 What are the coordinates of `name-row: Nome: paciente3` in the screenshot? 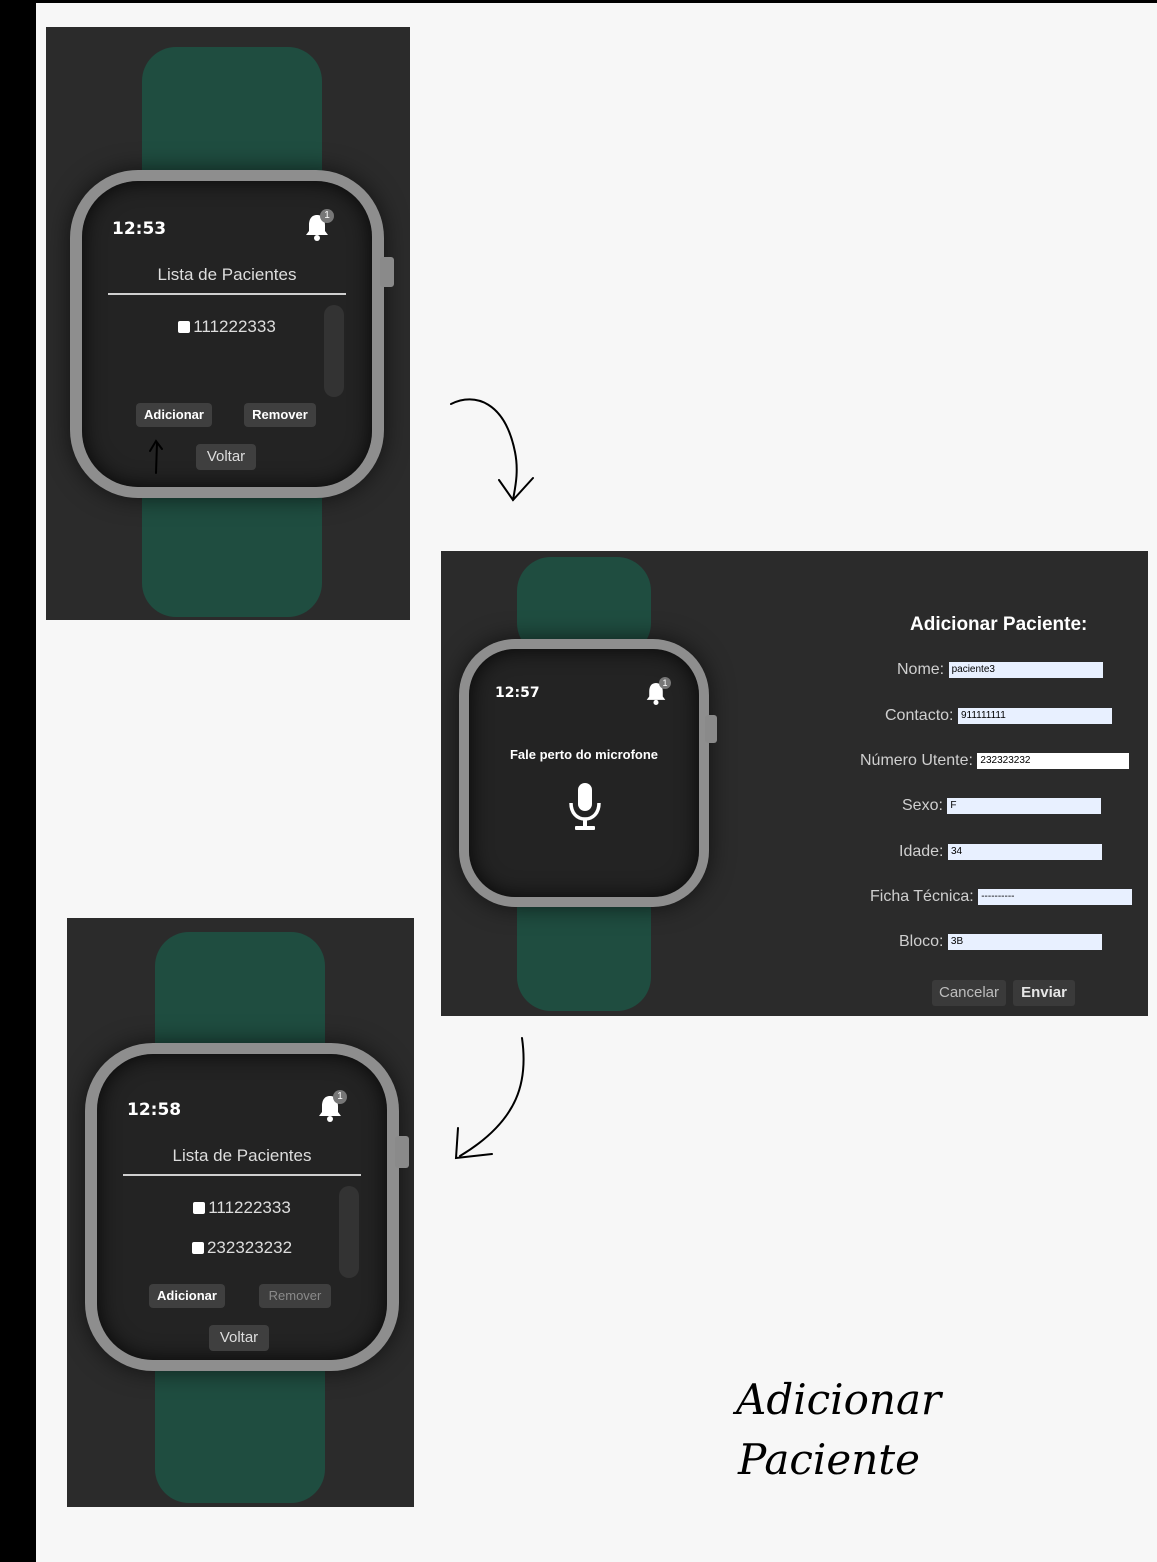 It's located at (1000, 670).